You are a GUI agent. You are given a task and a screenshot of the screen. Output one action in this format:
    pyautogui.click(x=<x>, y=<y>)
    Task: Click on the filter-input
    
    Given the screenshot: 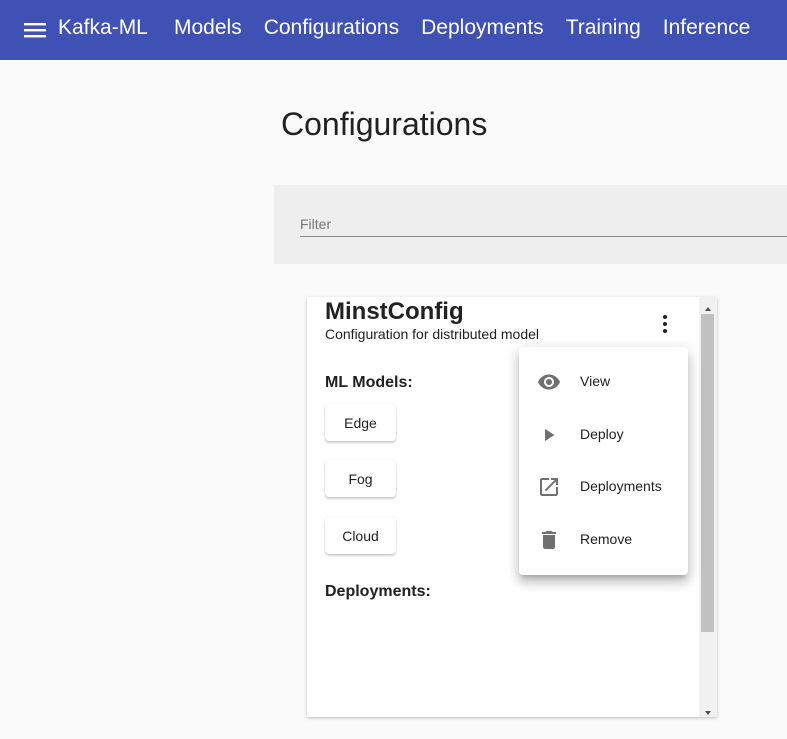 What is the action you would take?
    pyautogui.click(x=543, y=224)
    